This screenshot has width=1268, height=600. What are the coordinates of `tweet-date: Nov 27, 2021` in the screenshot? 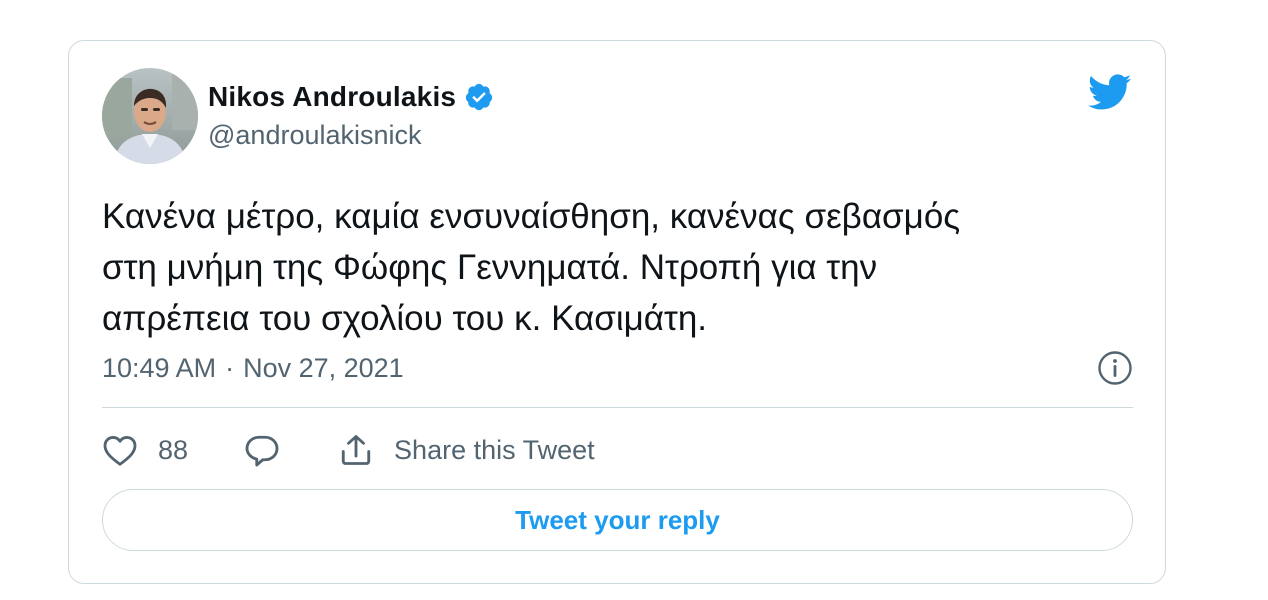 It's located at (323, 368).